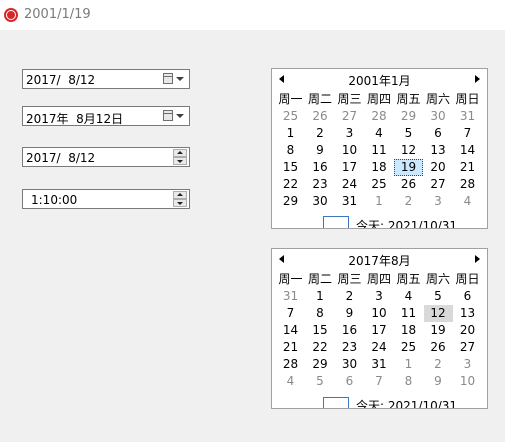 Image resolution: width=505 pixels, height=442 pixels. I want to click on date-picker-short: 2017/ 8/12, so click(106, 79).